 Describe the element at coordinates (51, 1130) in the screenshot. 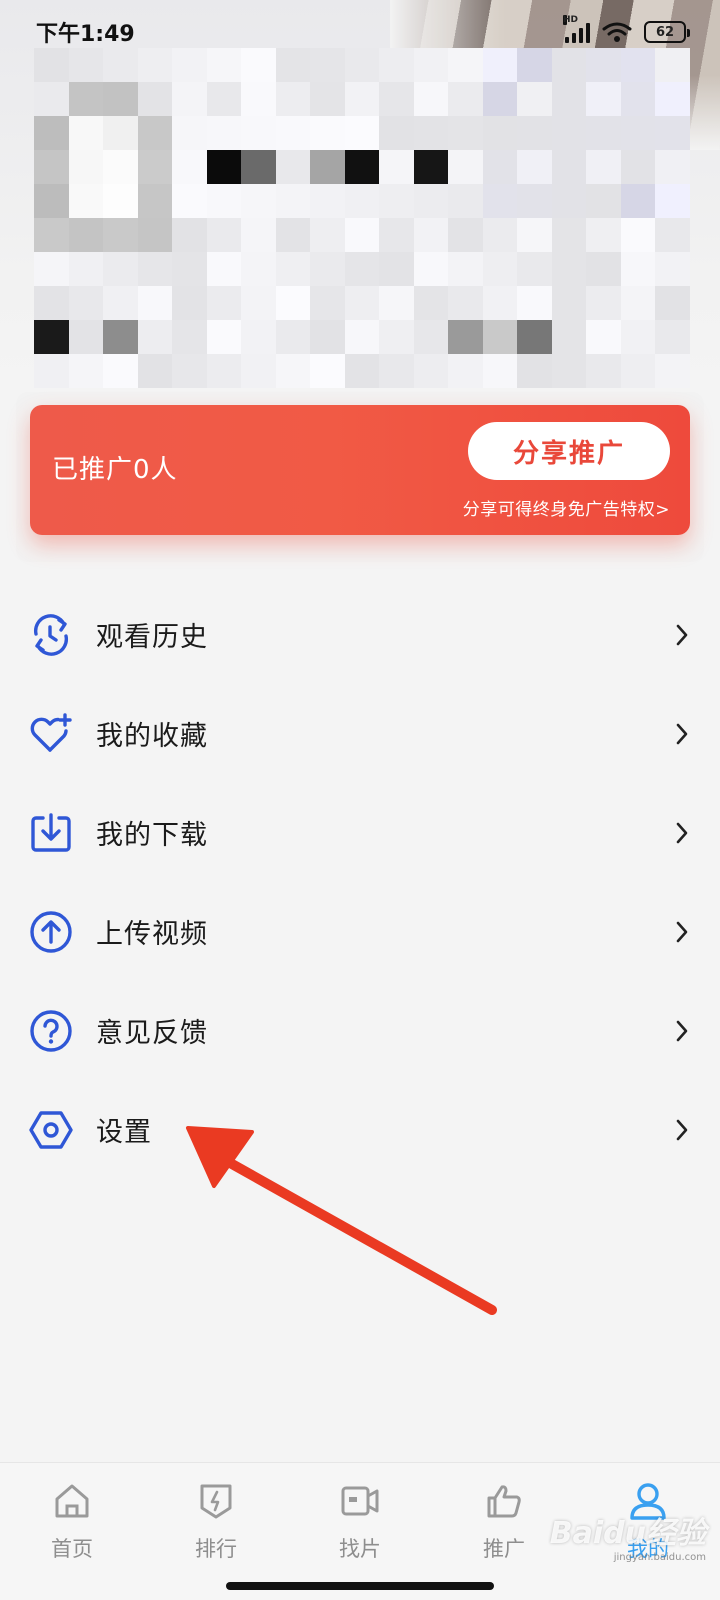

I see `settings-icon` at that location.